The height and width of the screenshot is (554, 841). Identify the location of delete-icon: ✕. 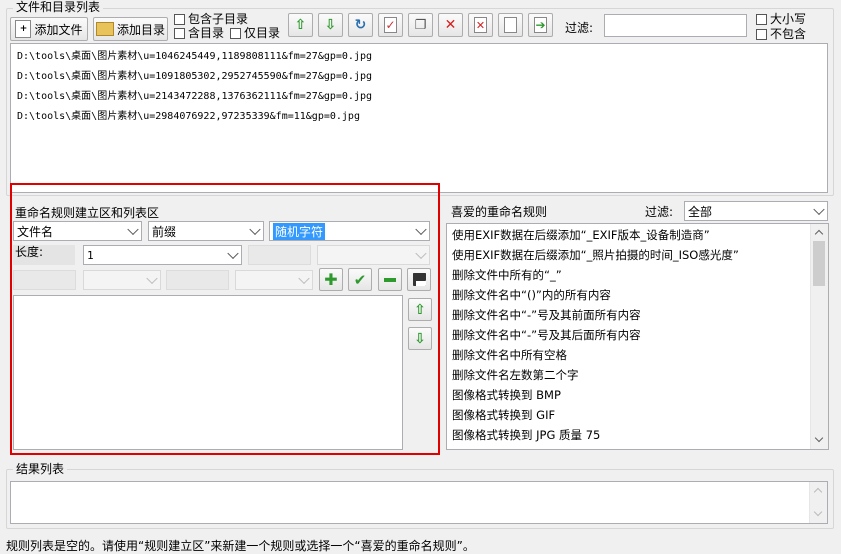
(450, 25).